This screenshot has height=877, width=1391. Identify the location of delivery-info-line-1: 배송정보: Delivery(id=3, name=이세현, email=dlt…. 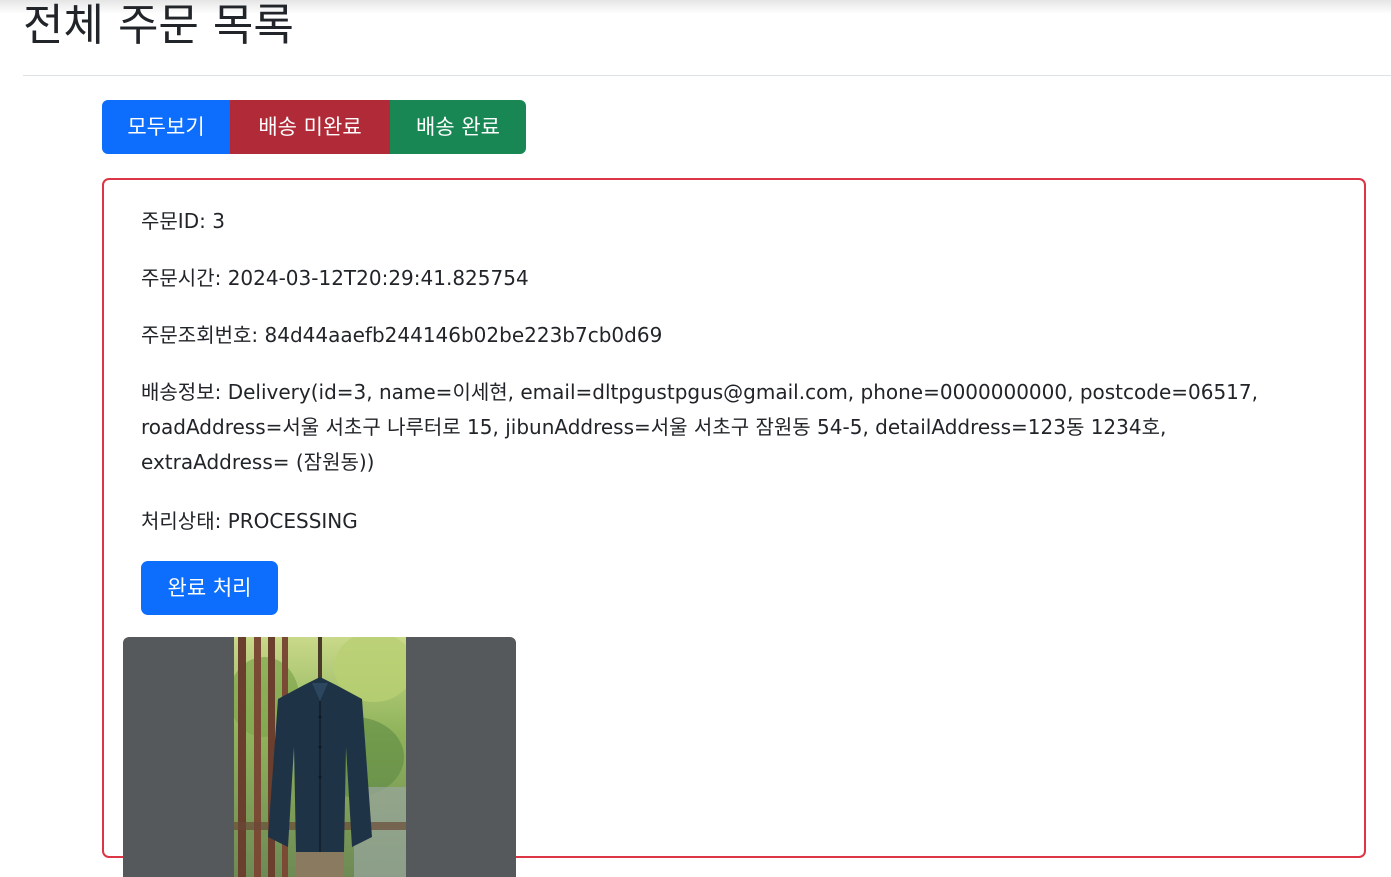
(699, 392).